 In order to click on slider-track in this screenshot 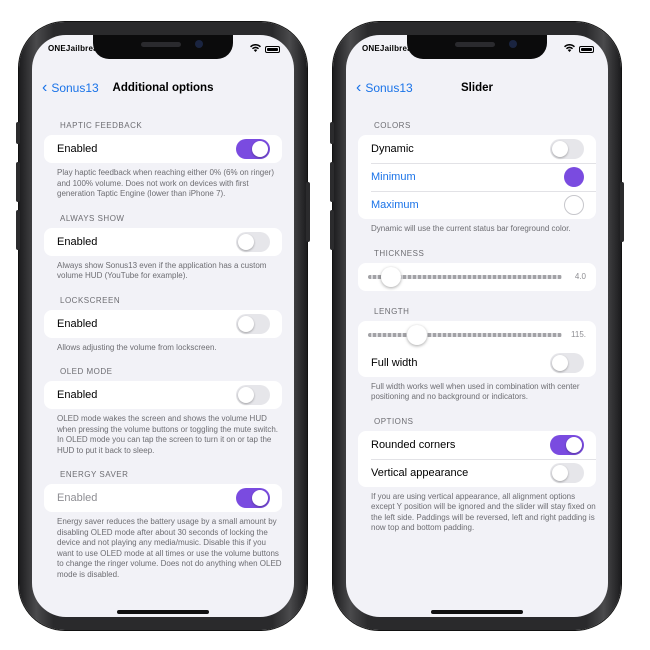, I will do `click(465, 334)`.